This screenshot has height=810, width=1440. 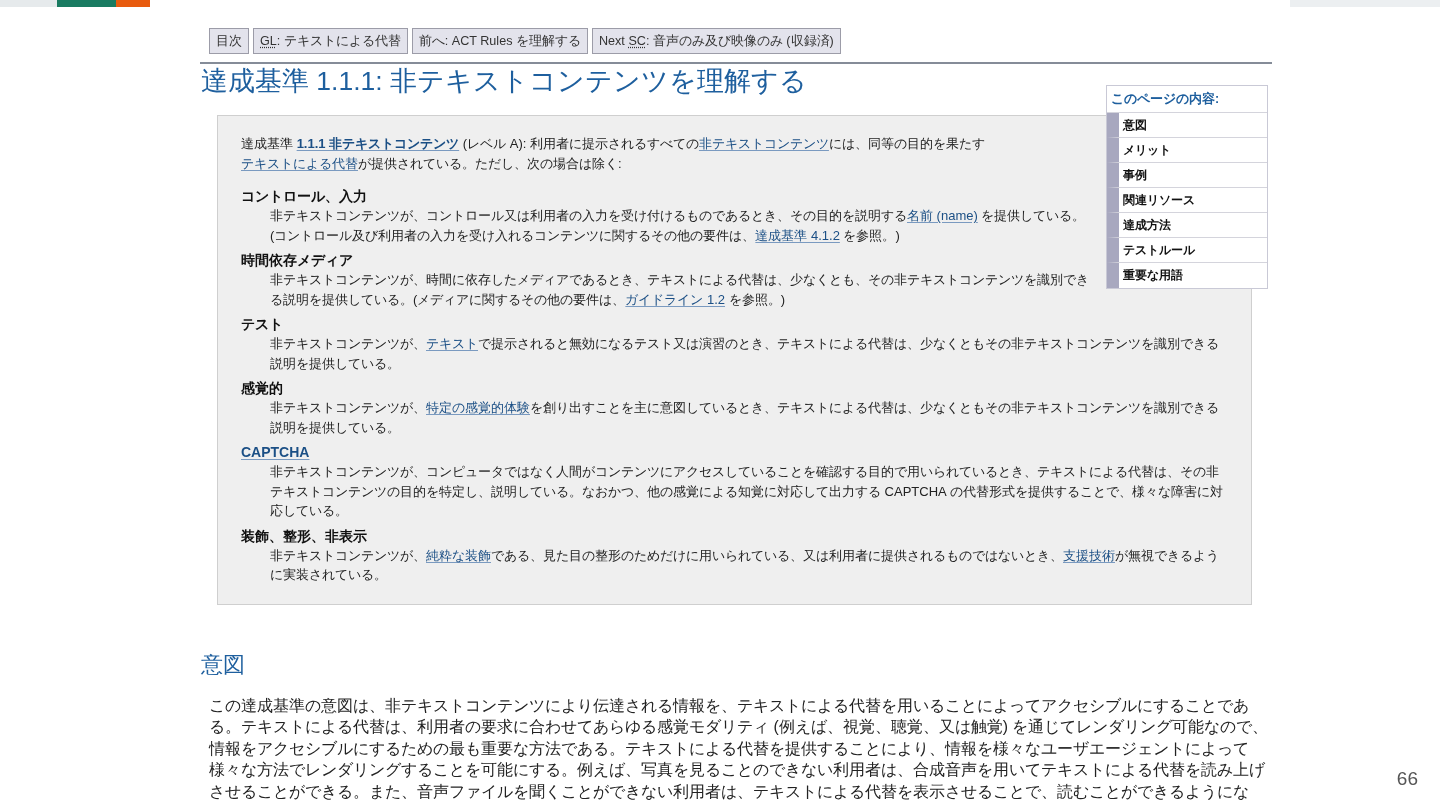 What do you see at coordinates (262, 388) in the screenshot?
I see `definition-term: 感覚的` at bounding box center [262, 388].